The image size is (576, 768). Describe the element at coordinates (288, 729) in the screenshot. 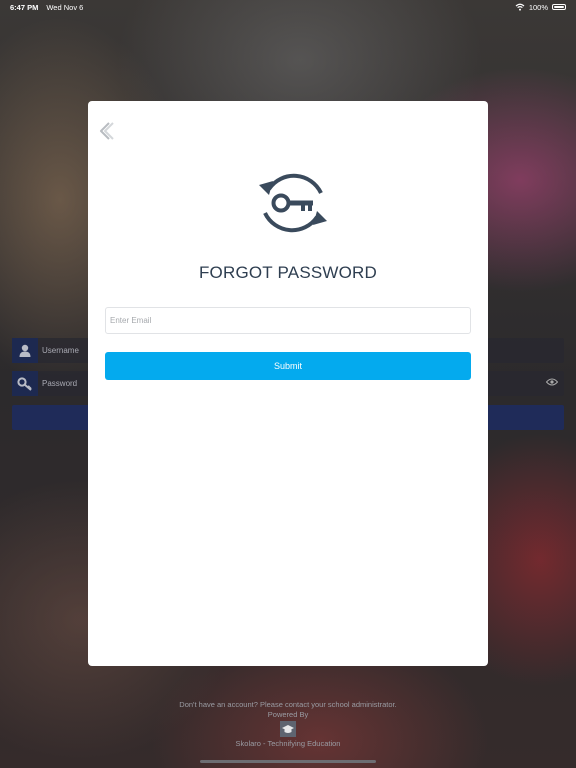

I see `graduation-cap-icon` at that location.